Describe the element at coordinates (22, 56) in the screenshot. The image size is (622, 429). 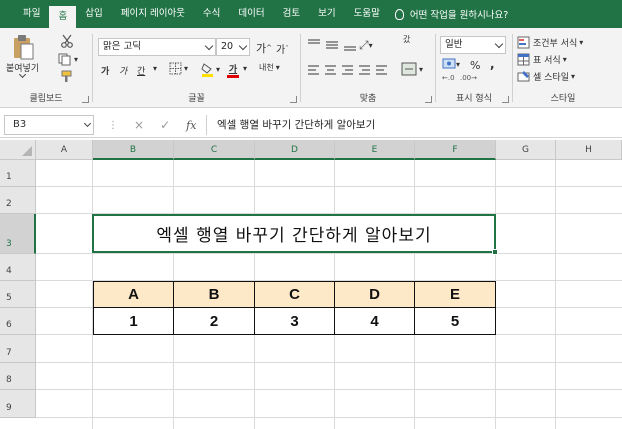
I see `paste-button: 붙여넣기` at that location.